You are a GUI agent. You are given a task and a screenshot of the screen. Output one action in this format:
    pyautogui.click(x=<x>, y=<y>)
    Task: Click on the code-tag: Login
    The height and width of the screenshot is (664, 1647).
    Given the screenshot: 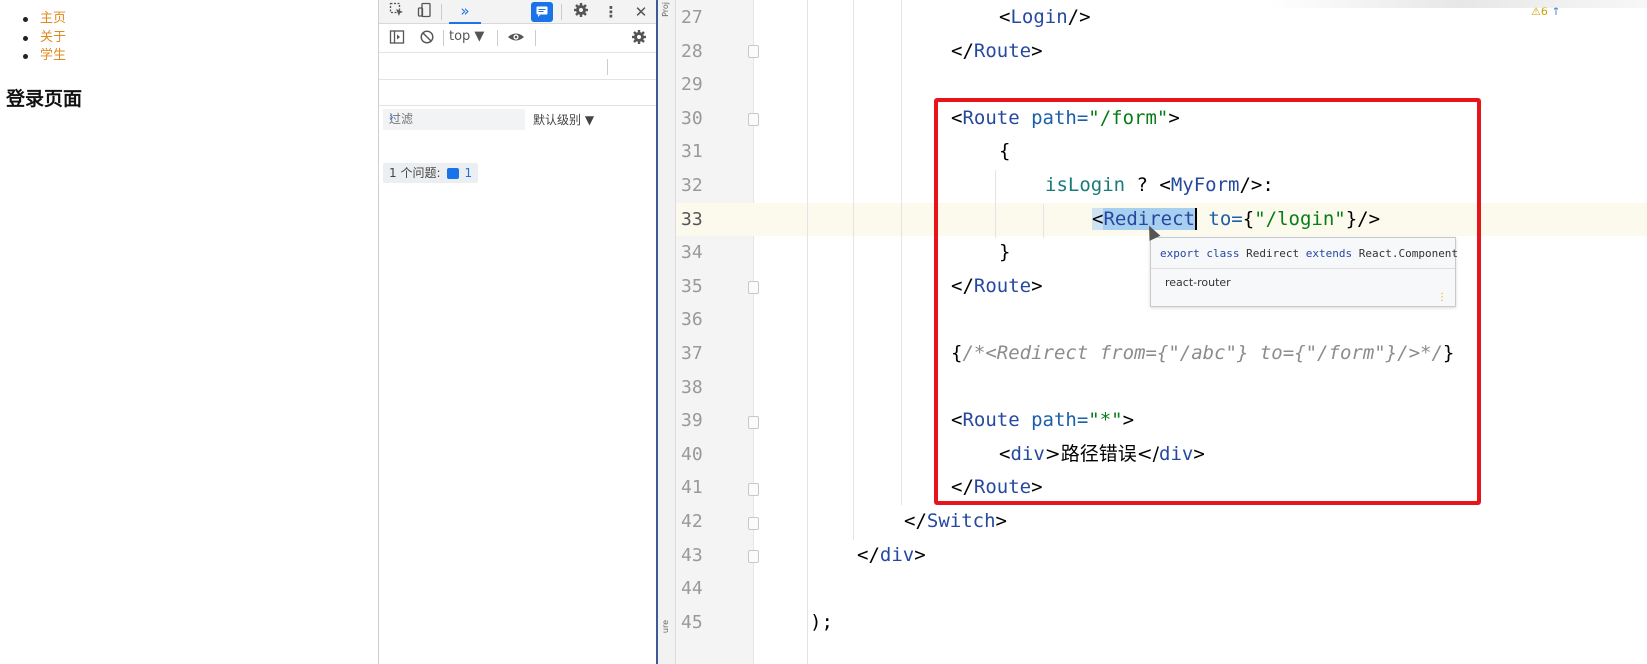 What is the action you would take?
    pyautogui.click(x=1039, y=17)
    